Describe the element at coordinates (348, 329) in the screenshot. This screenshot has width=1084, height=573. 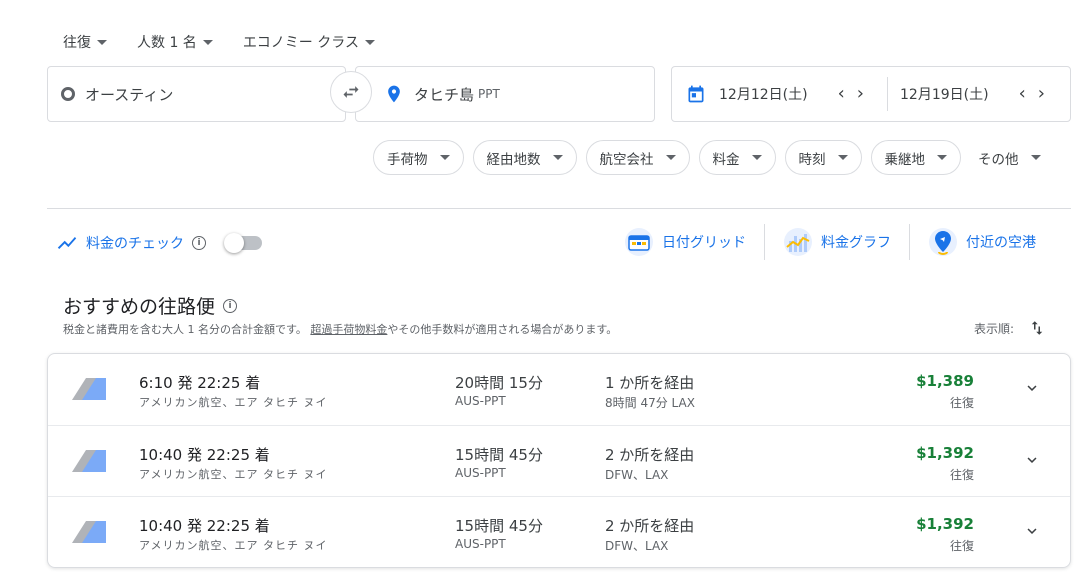
I see `baggage-fees-link: 超過手荷物料金` at that location.